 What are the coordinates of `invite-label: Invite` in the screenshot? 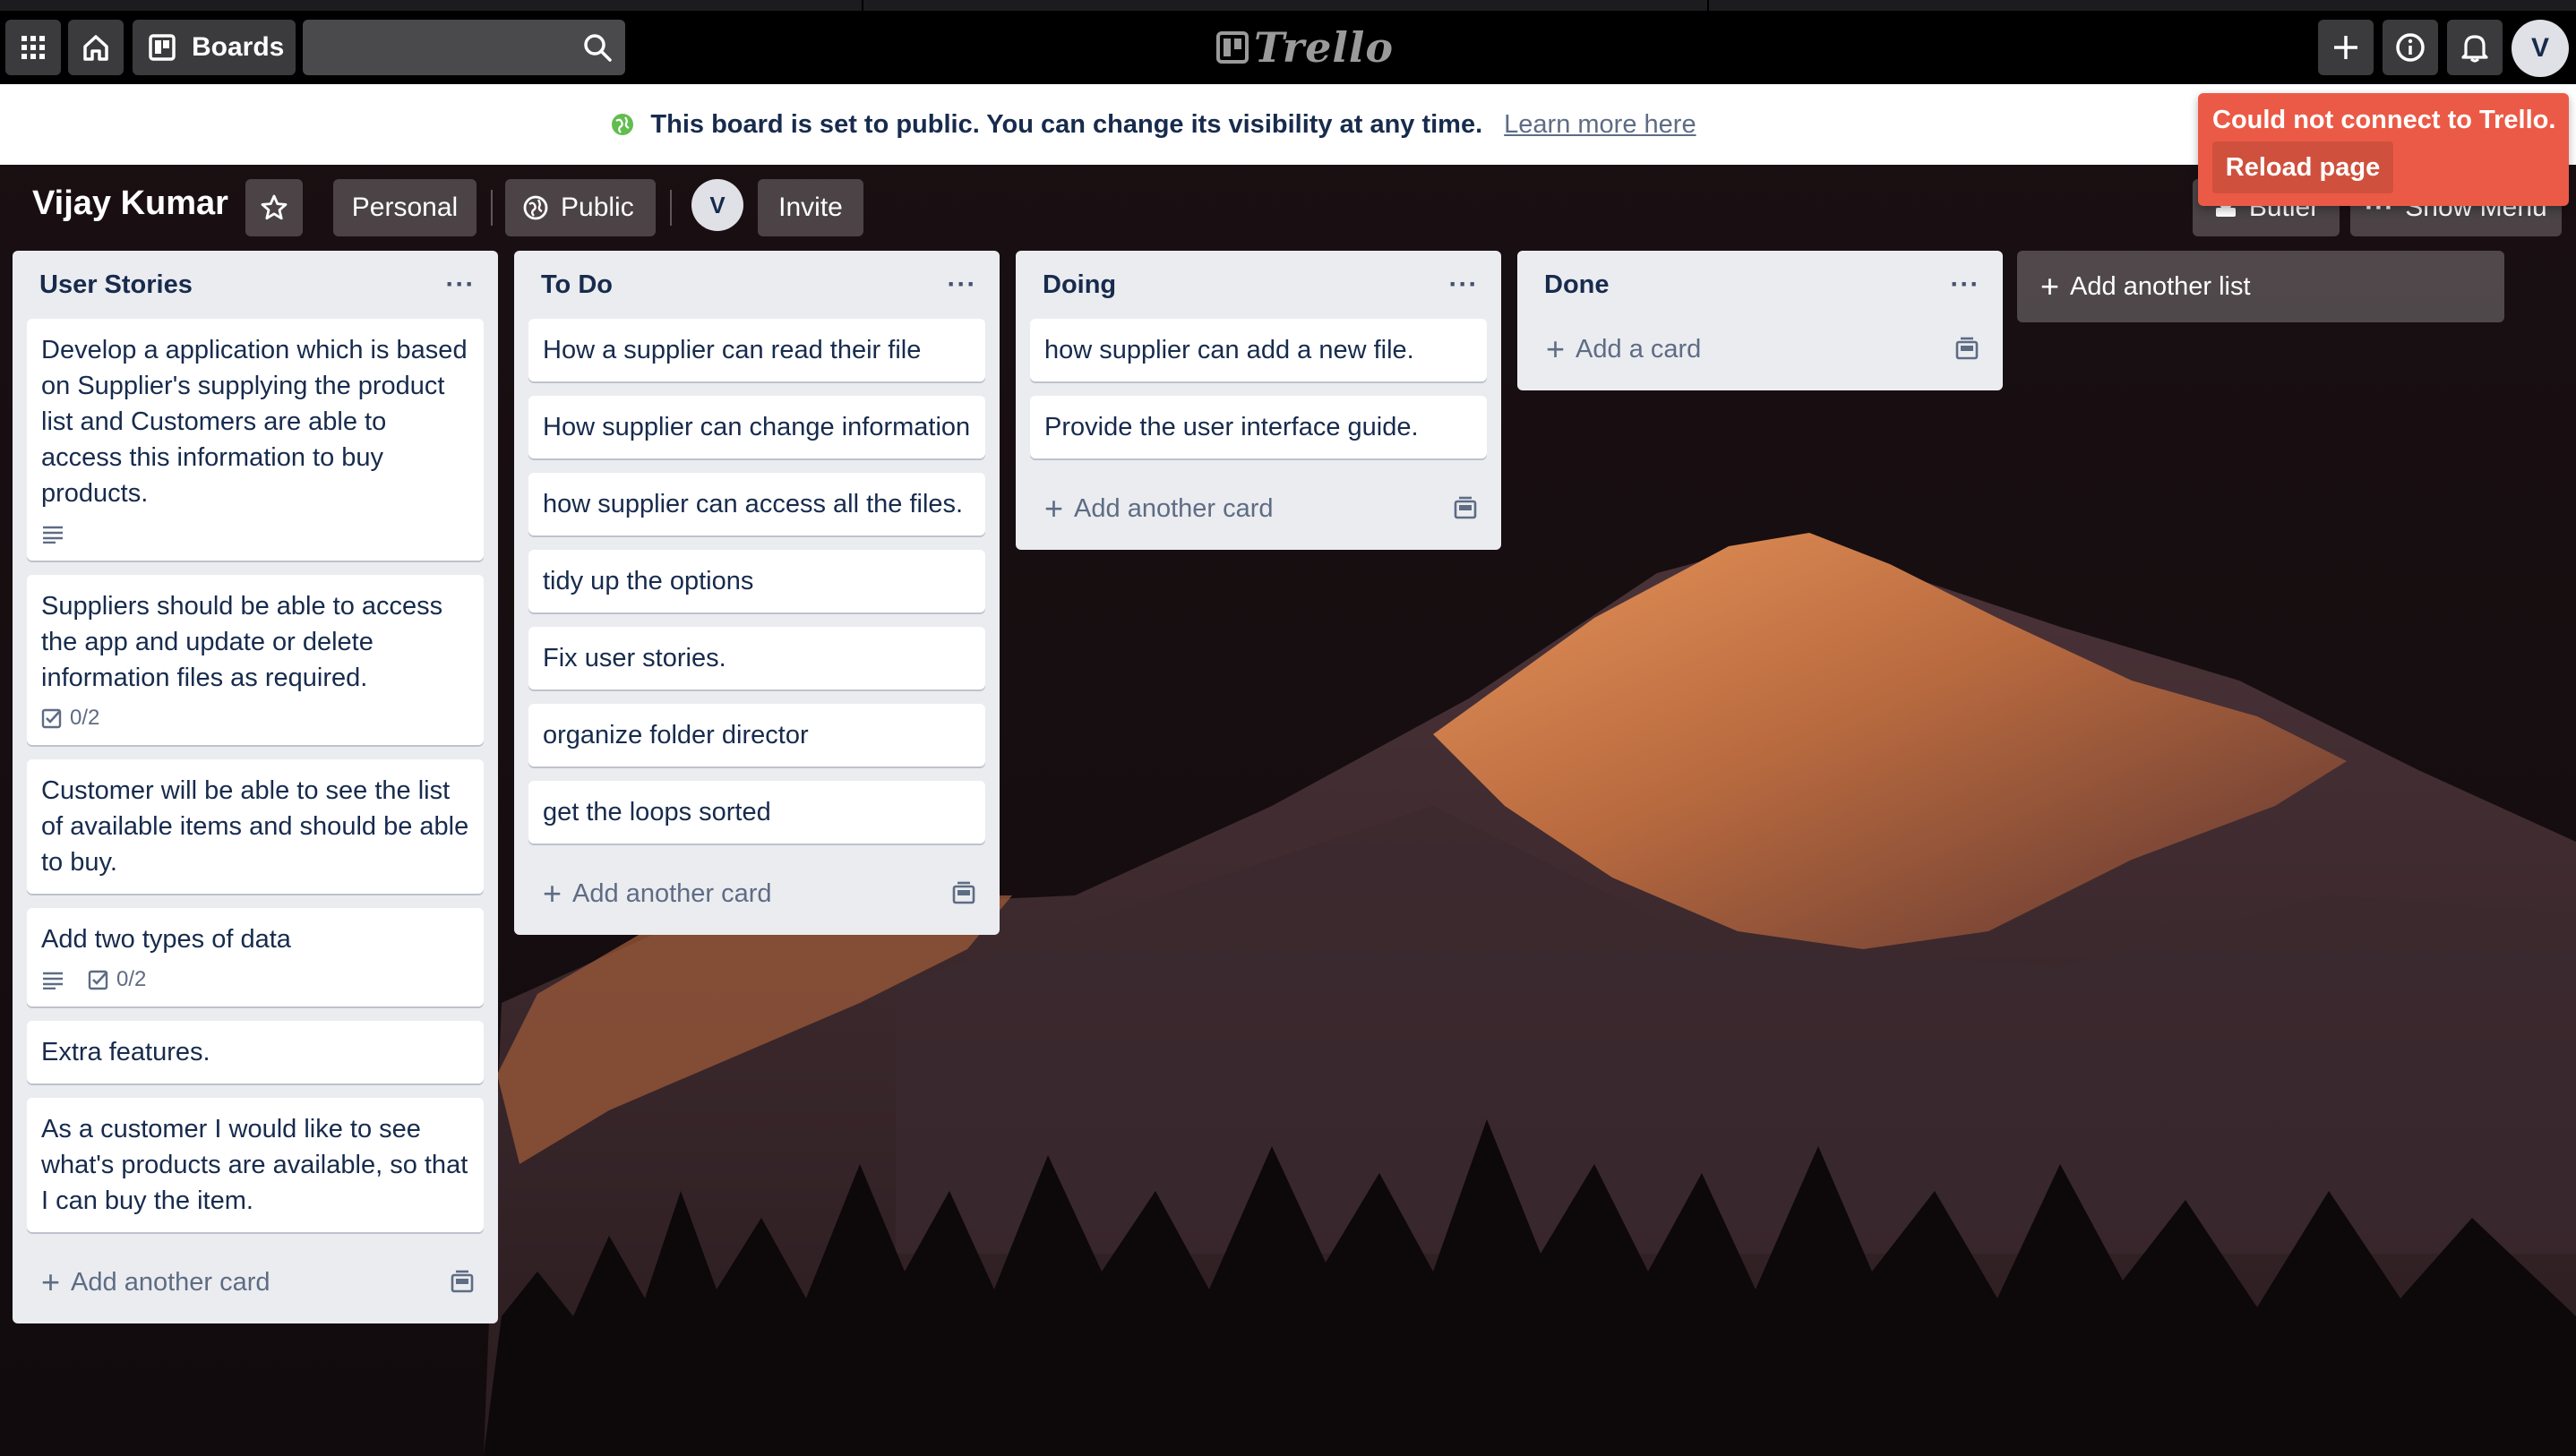 It's located at (810, 207).